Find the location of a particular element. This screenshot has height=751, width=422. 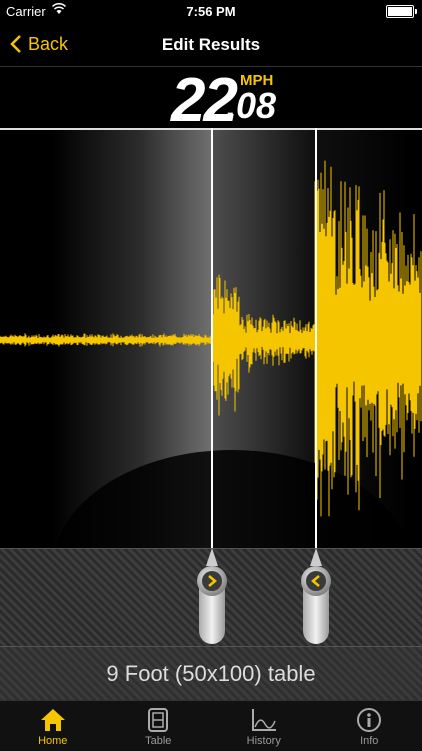

table-size-label: 9 Foot (50x100) table is located at coordinates (211, 674).